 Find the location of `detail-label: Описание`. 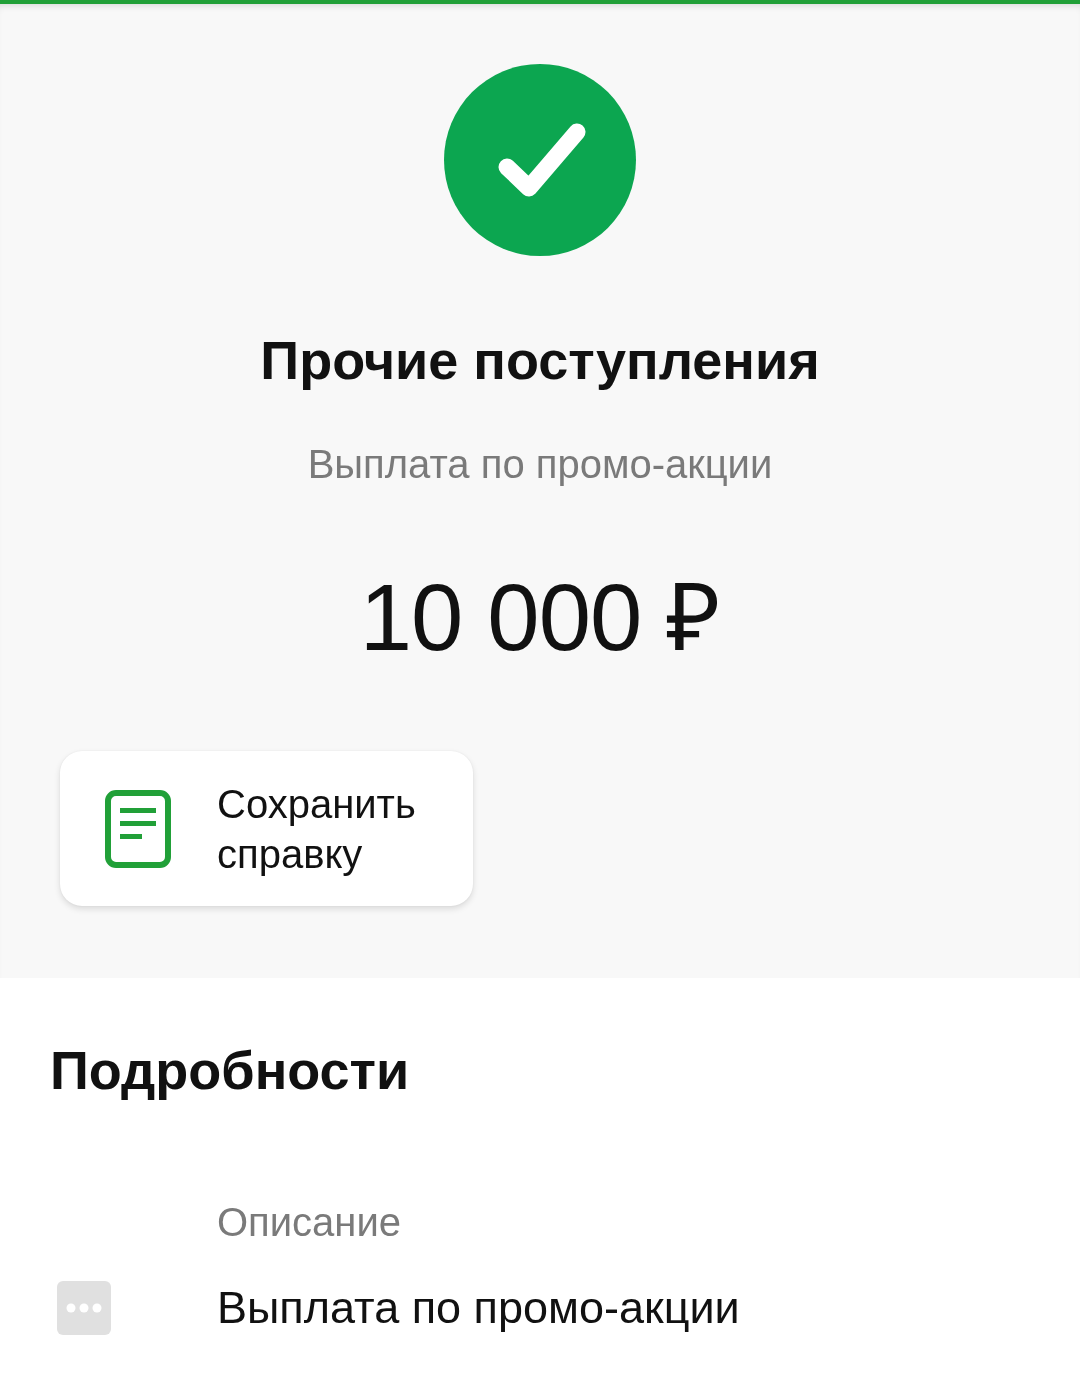

detail-label: Описание is located at coordinates (309, 1222).